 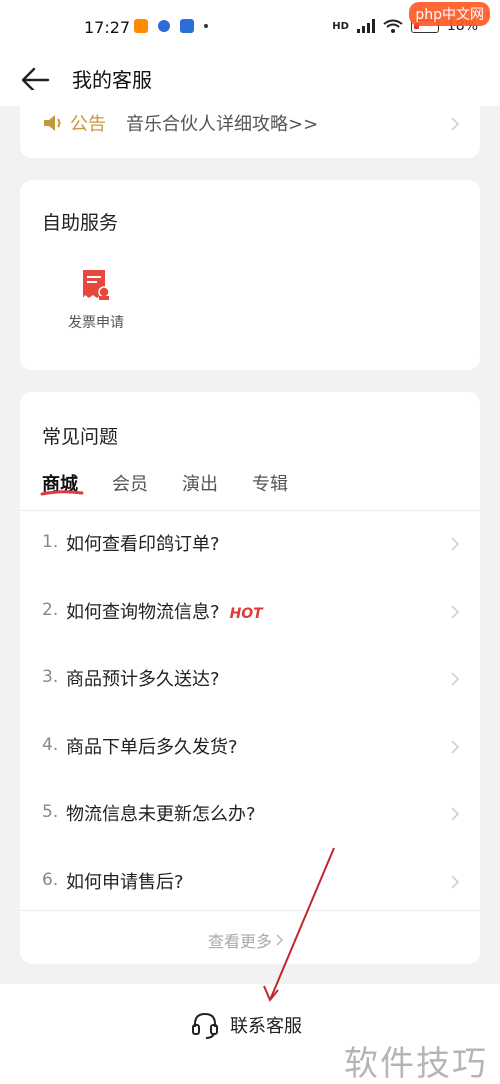 I want to click on faq-item-number: 1., so click(x=50, y=542).